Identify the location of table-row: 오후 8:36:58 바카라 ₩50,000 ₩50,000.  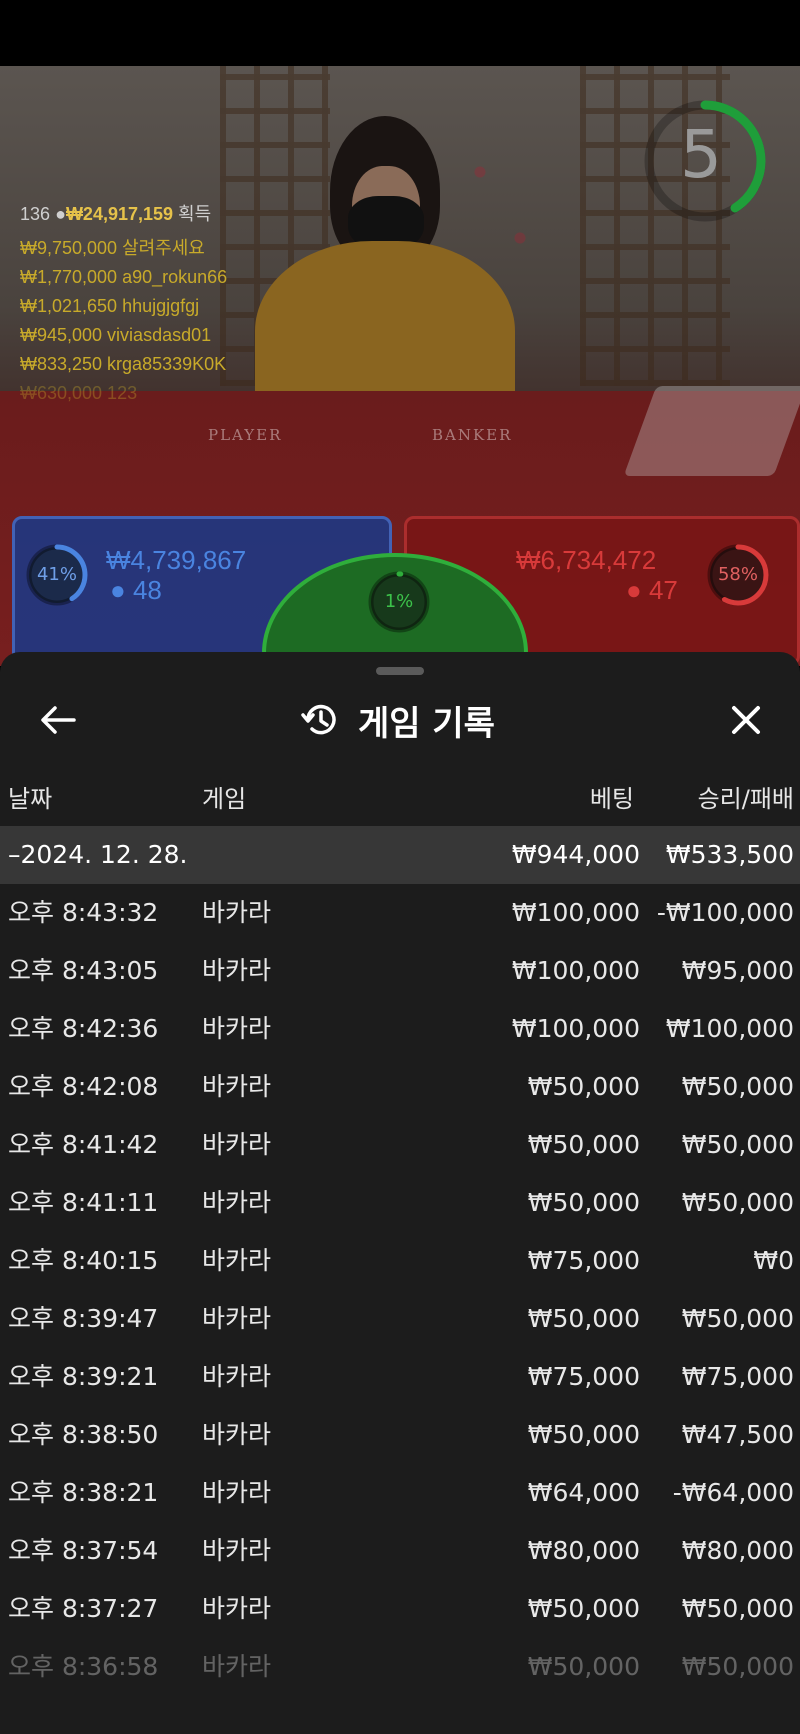
(400, 1667).